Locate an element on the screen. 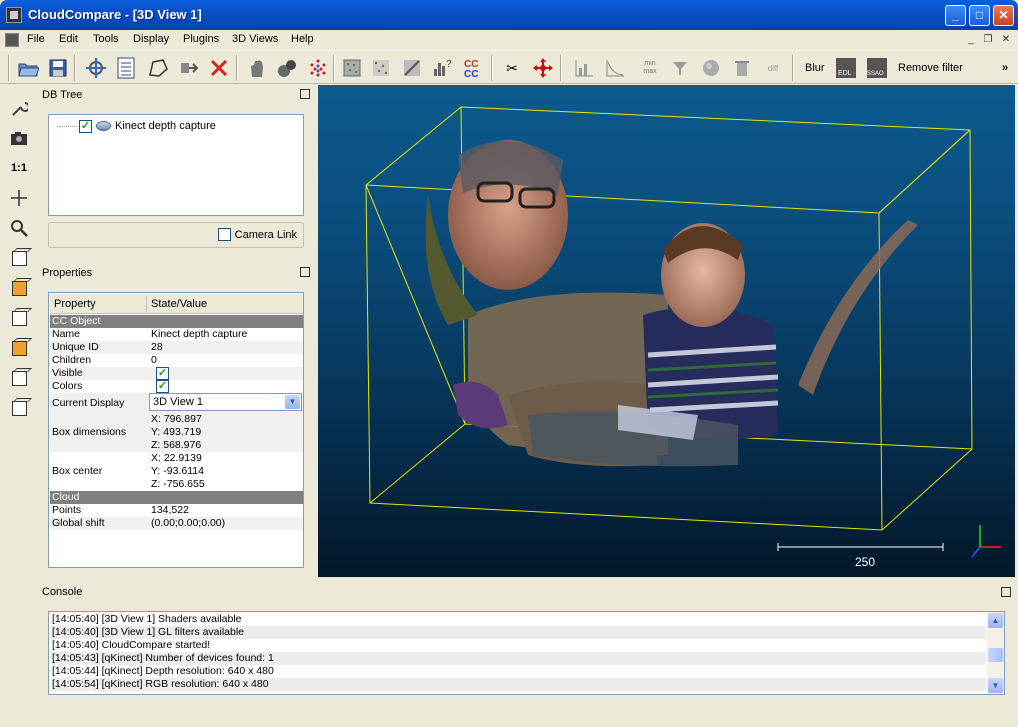 This screenshot has height=727, width=1018. column-divider is located at coordinates (146, 304).